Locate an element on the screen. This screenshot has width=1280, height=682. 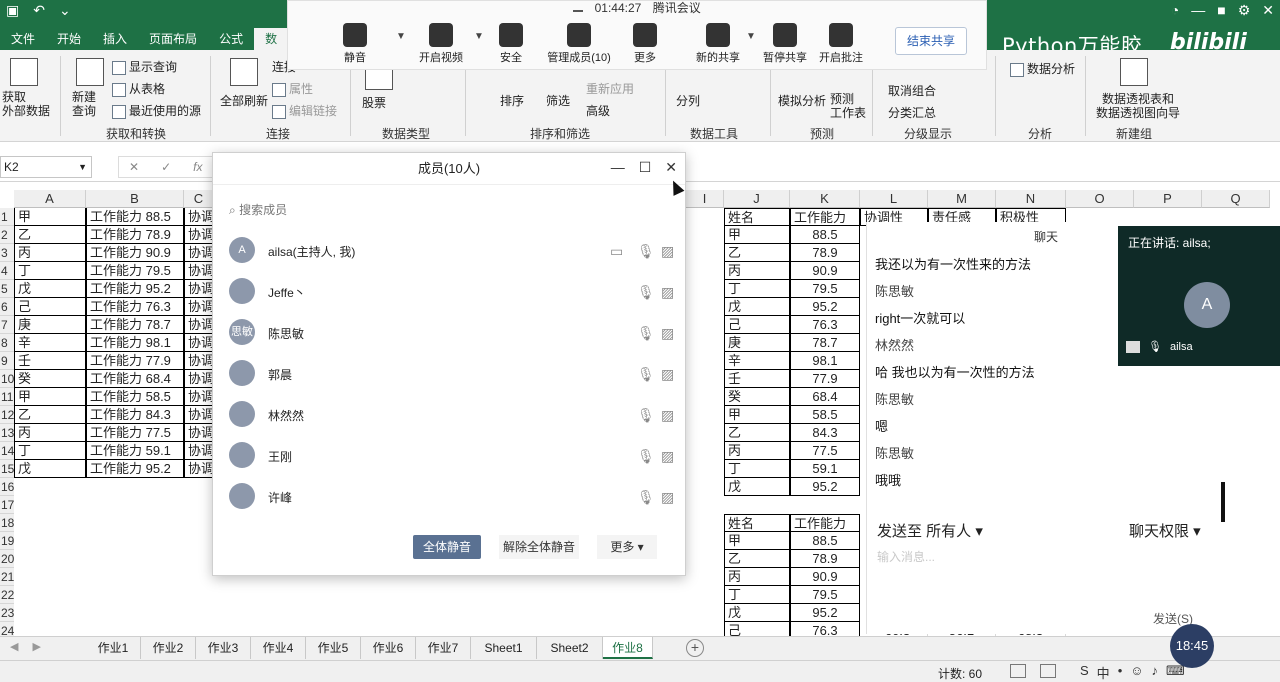
settings-icon: ⚙ is located at coordinates (1244, 10).